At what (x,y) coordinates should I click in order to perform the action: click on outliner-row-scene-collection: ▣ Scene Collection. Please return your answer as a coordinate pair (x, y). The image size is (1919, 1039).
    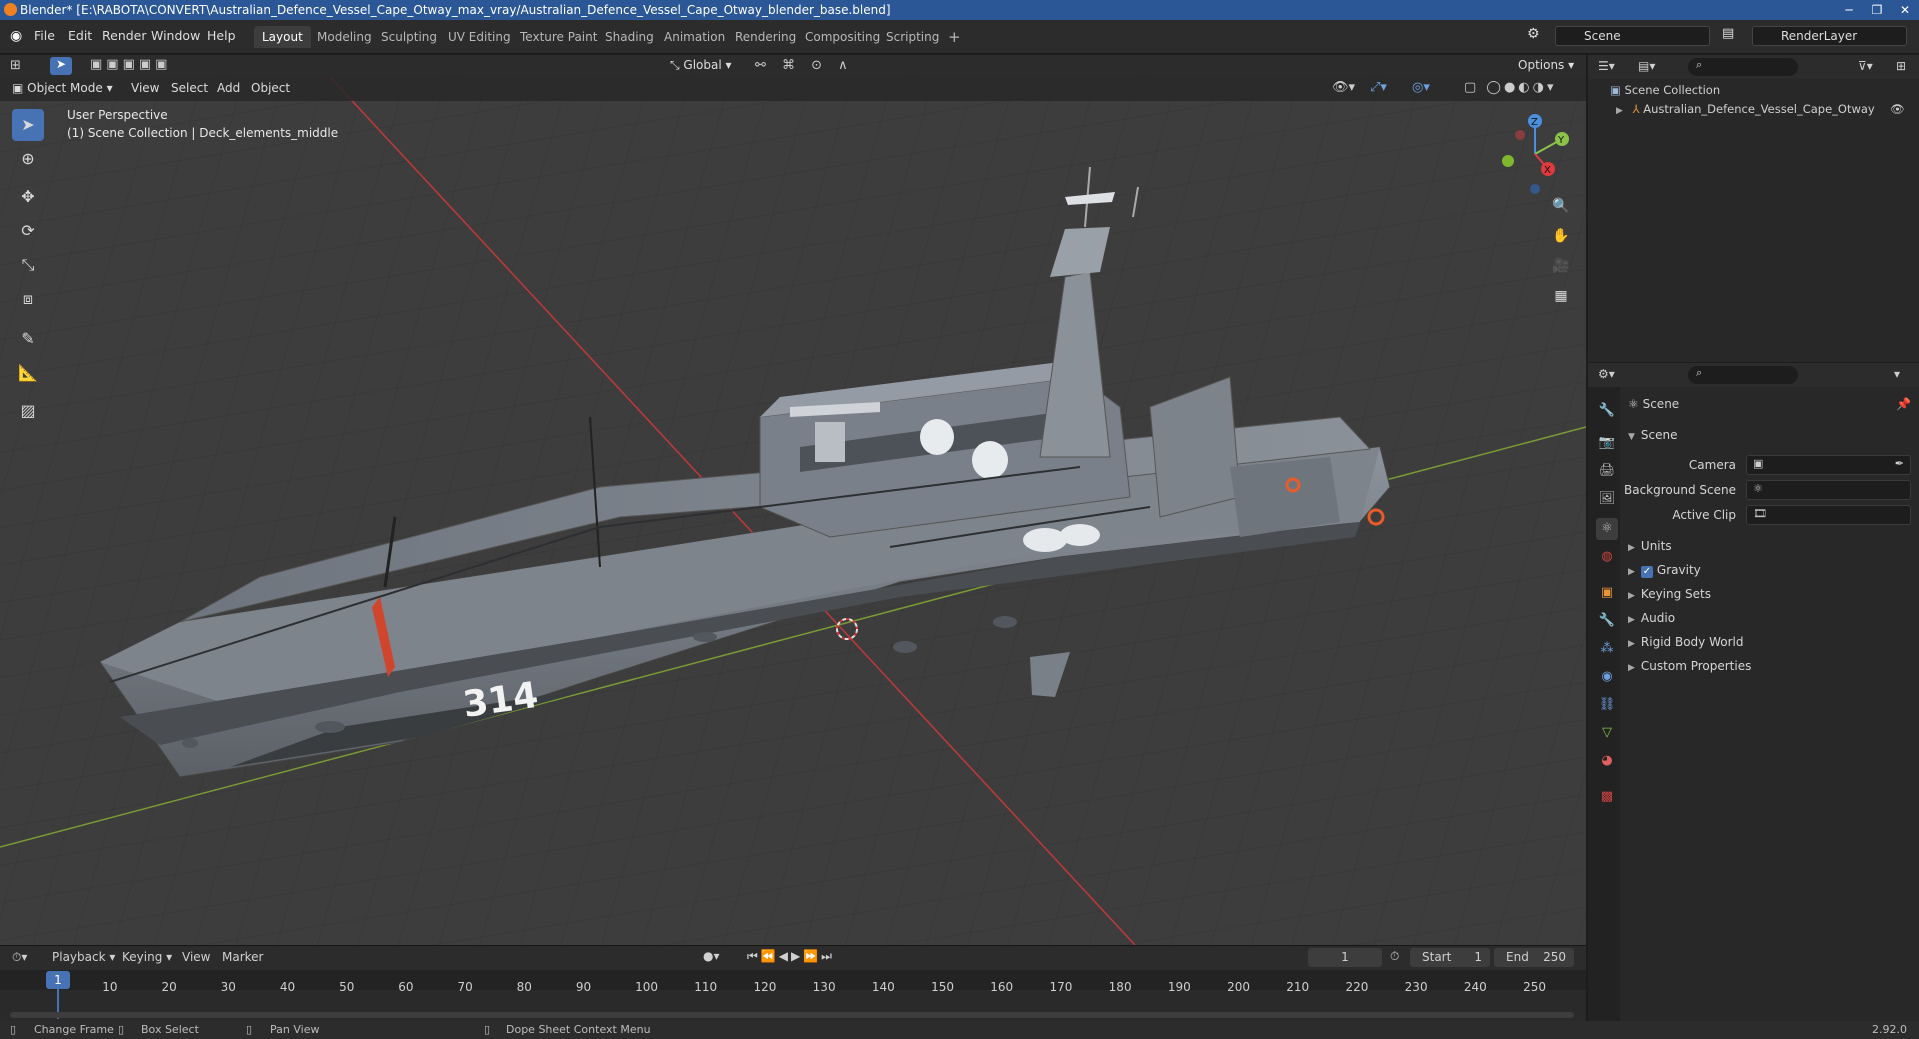
    Looking at the image, I should click on (1665, 90).